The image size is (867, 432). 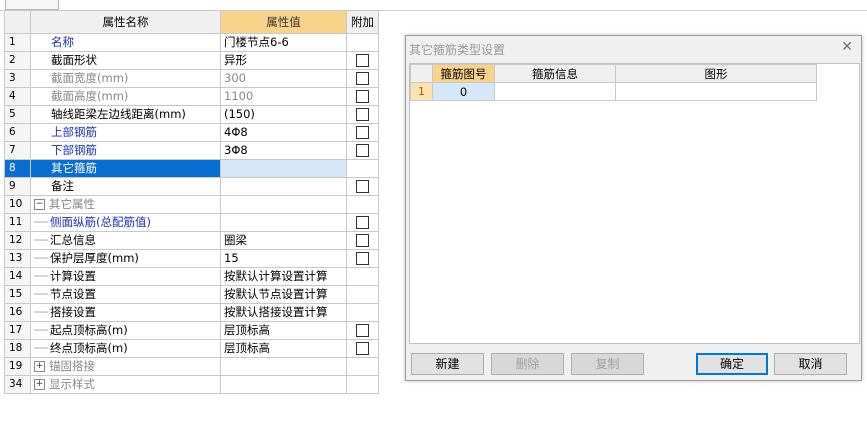 I want to click on ok-button: 确定, so click(x=732, y=364).